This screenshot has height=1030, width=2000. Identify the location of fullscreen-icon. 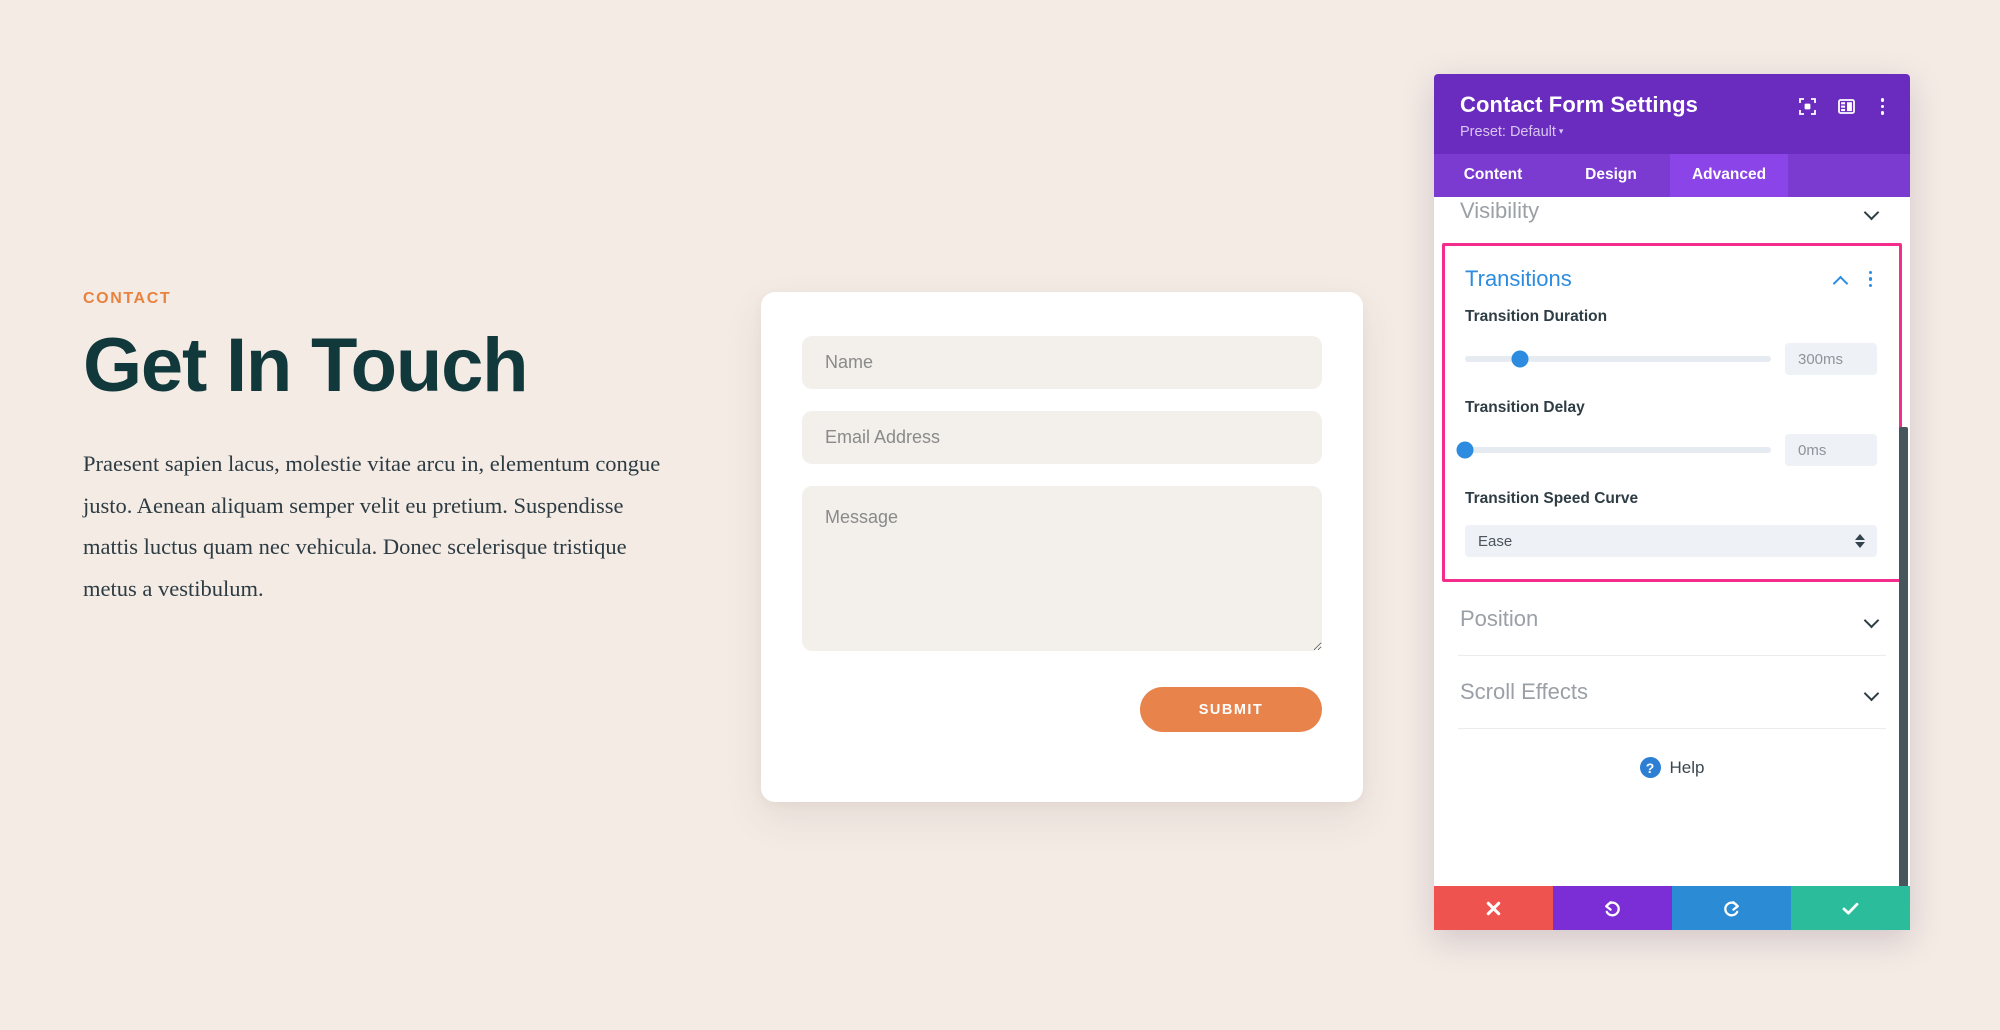
(1807, 106).